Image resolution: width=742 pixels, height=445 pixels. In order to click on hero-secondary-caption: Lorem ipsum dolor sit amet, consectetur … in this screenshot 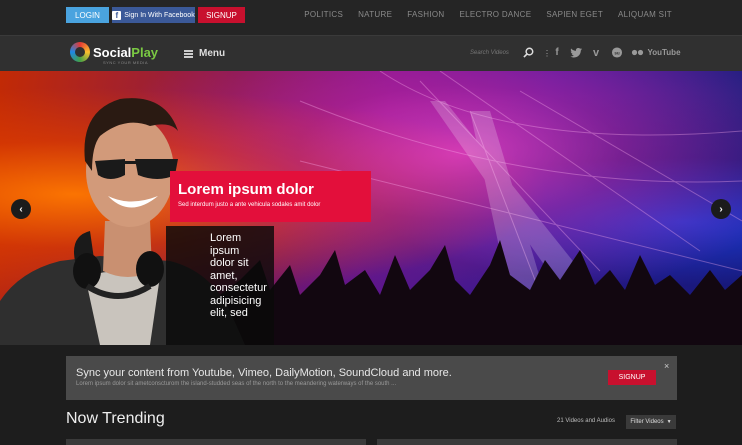, I will do `click(220, 285)`.